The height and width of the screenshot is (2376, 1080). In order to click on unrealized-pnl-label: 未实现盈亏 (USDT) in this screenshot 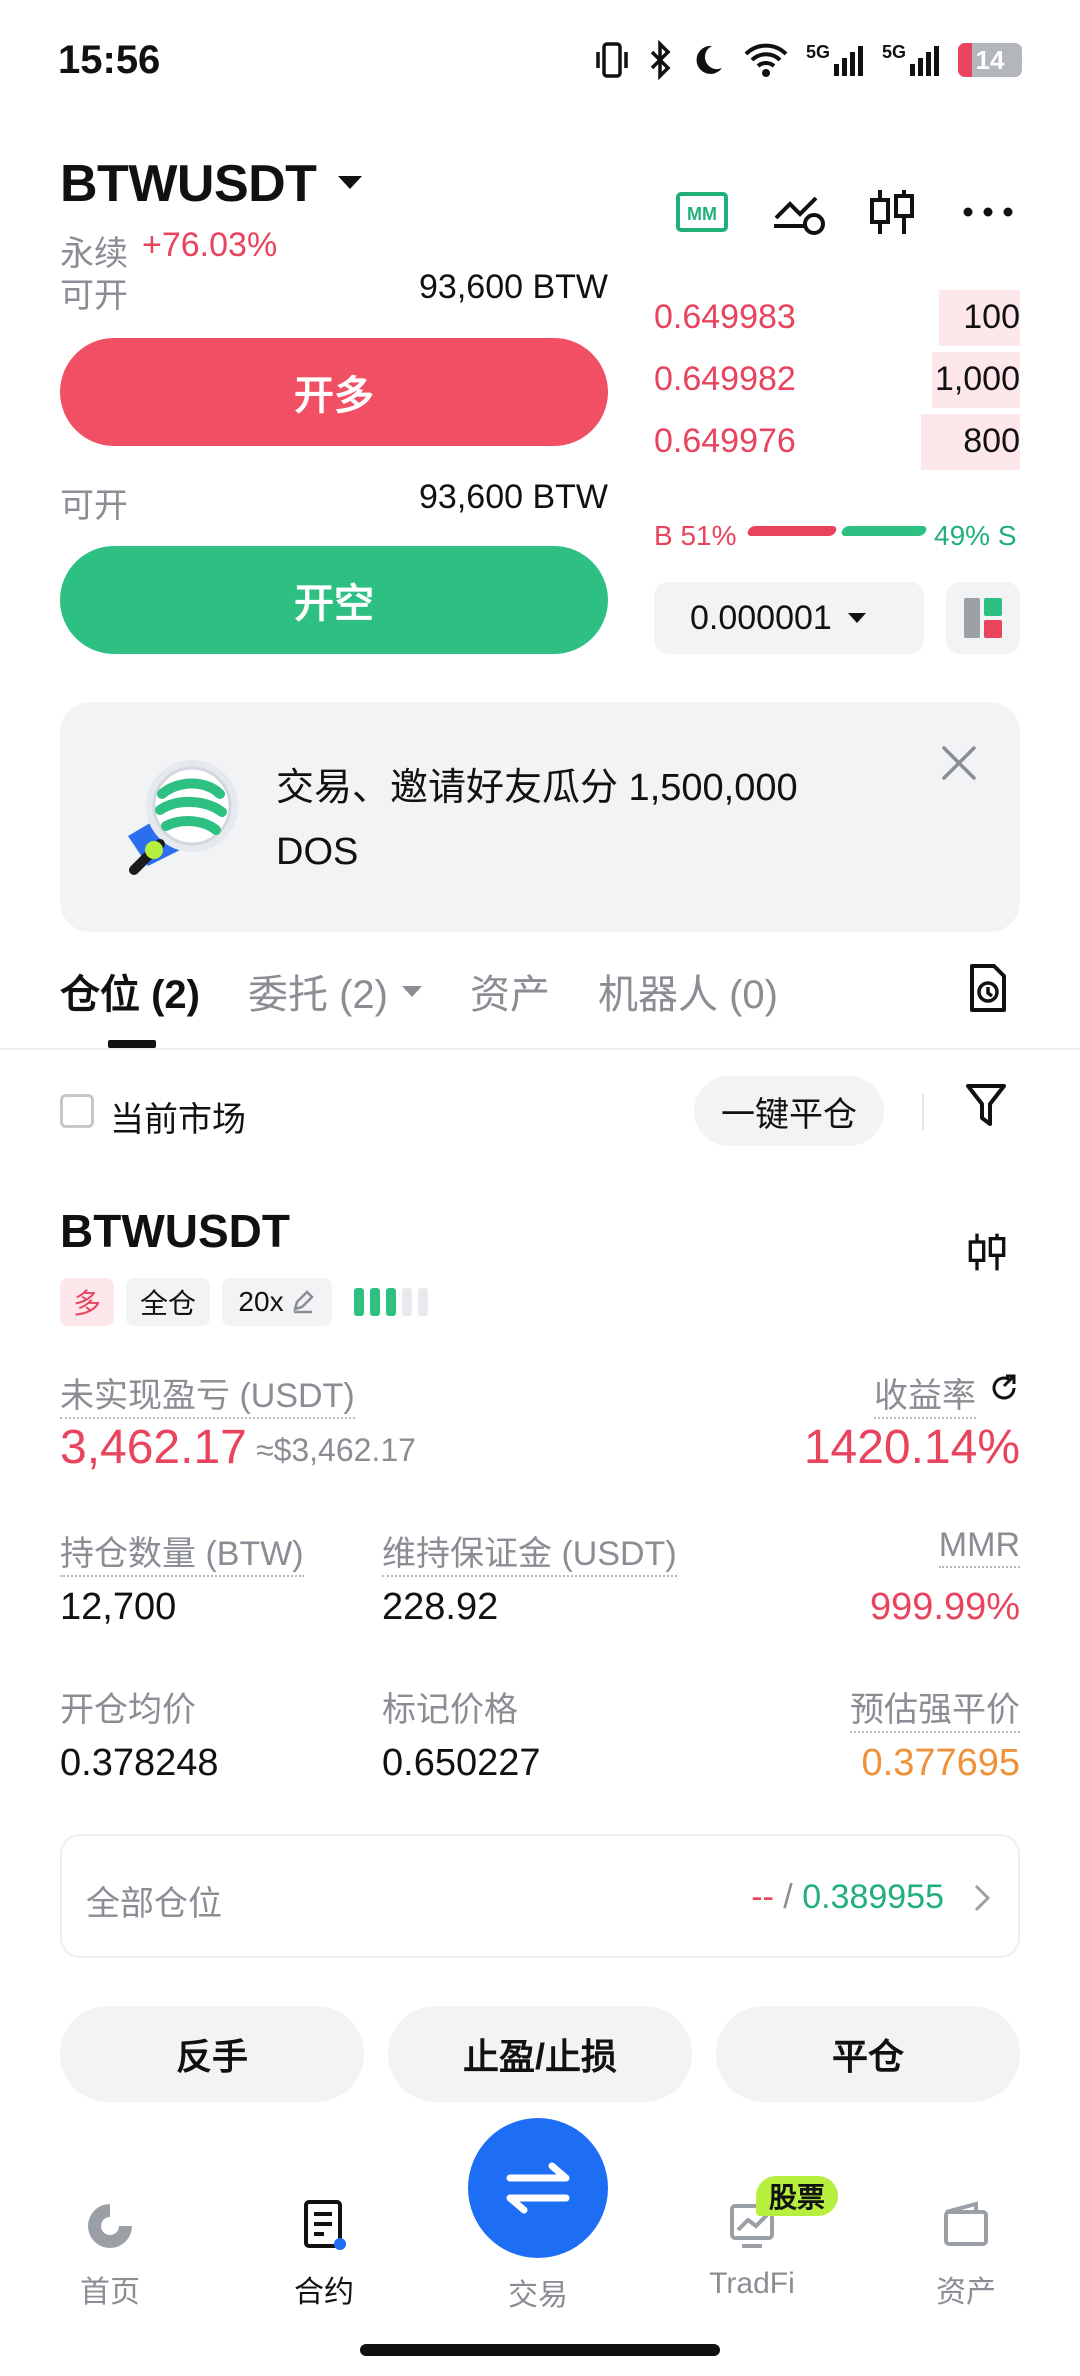, I will do `click(207, 1398)`.